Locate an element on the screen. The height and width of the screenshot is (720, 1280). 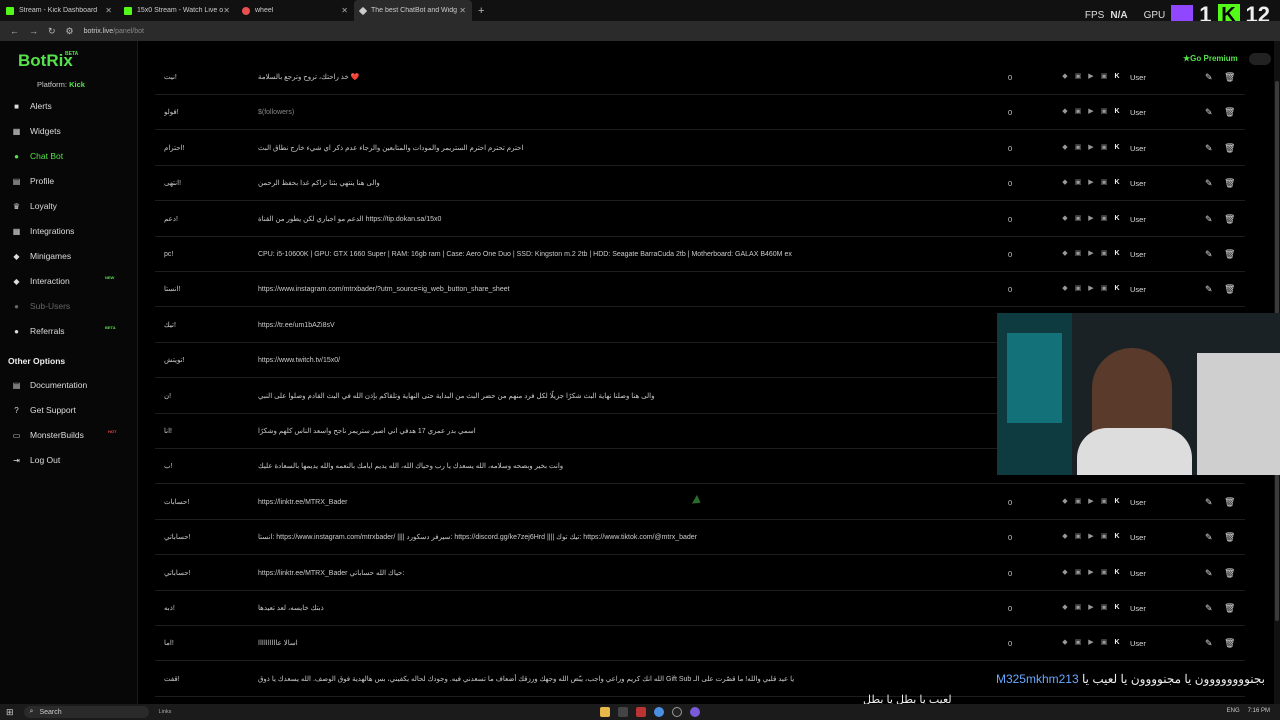
taskbar-search: ⌕ Search is located at coordinates (86, 712).